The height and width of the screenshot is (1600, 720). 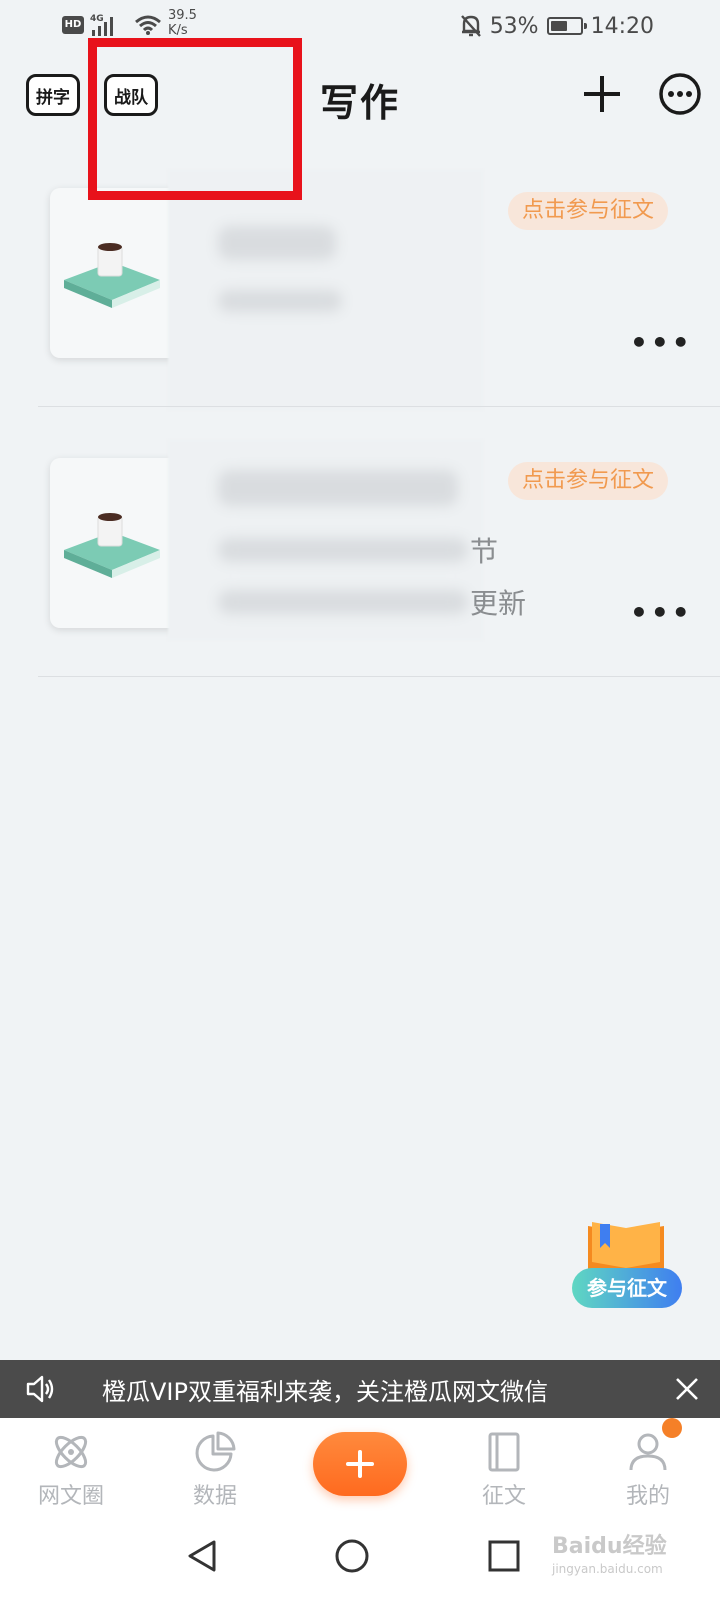 I want to click on pie-chart-icon, so click(x=215, y=1451).